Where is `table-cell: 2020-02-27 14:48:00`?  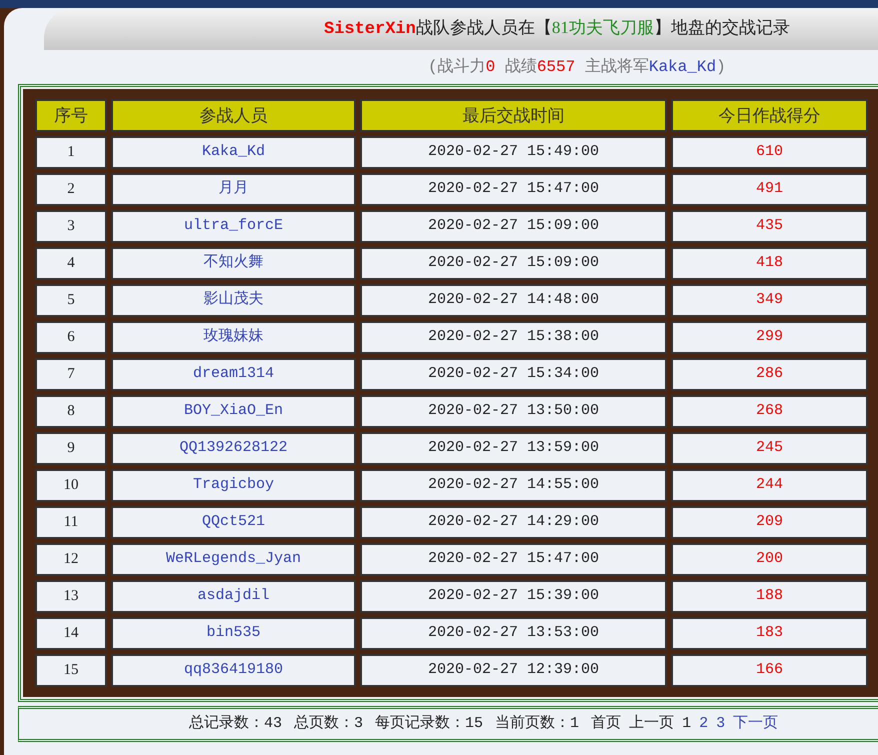
table-cell: 2020-02-27 14:48:00 is located at coordinates (513, 300).